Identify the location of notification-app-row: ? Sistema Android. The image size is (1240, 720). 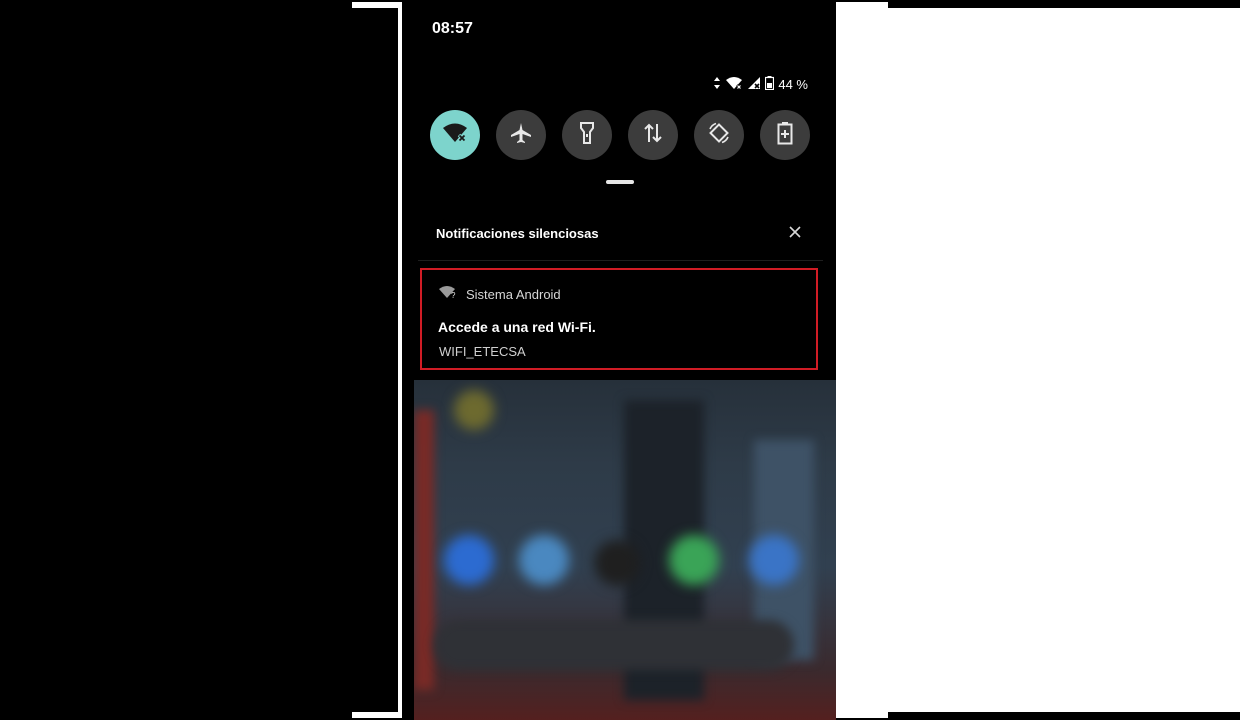
(499, 294).